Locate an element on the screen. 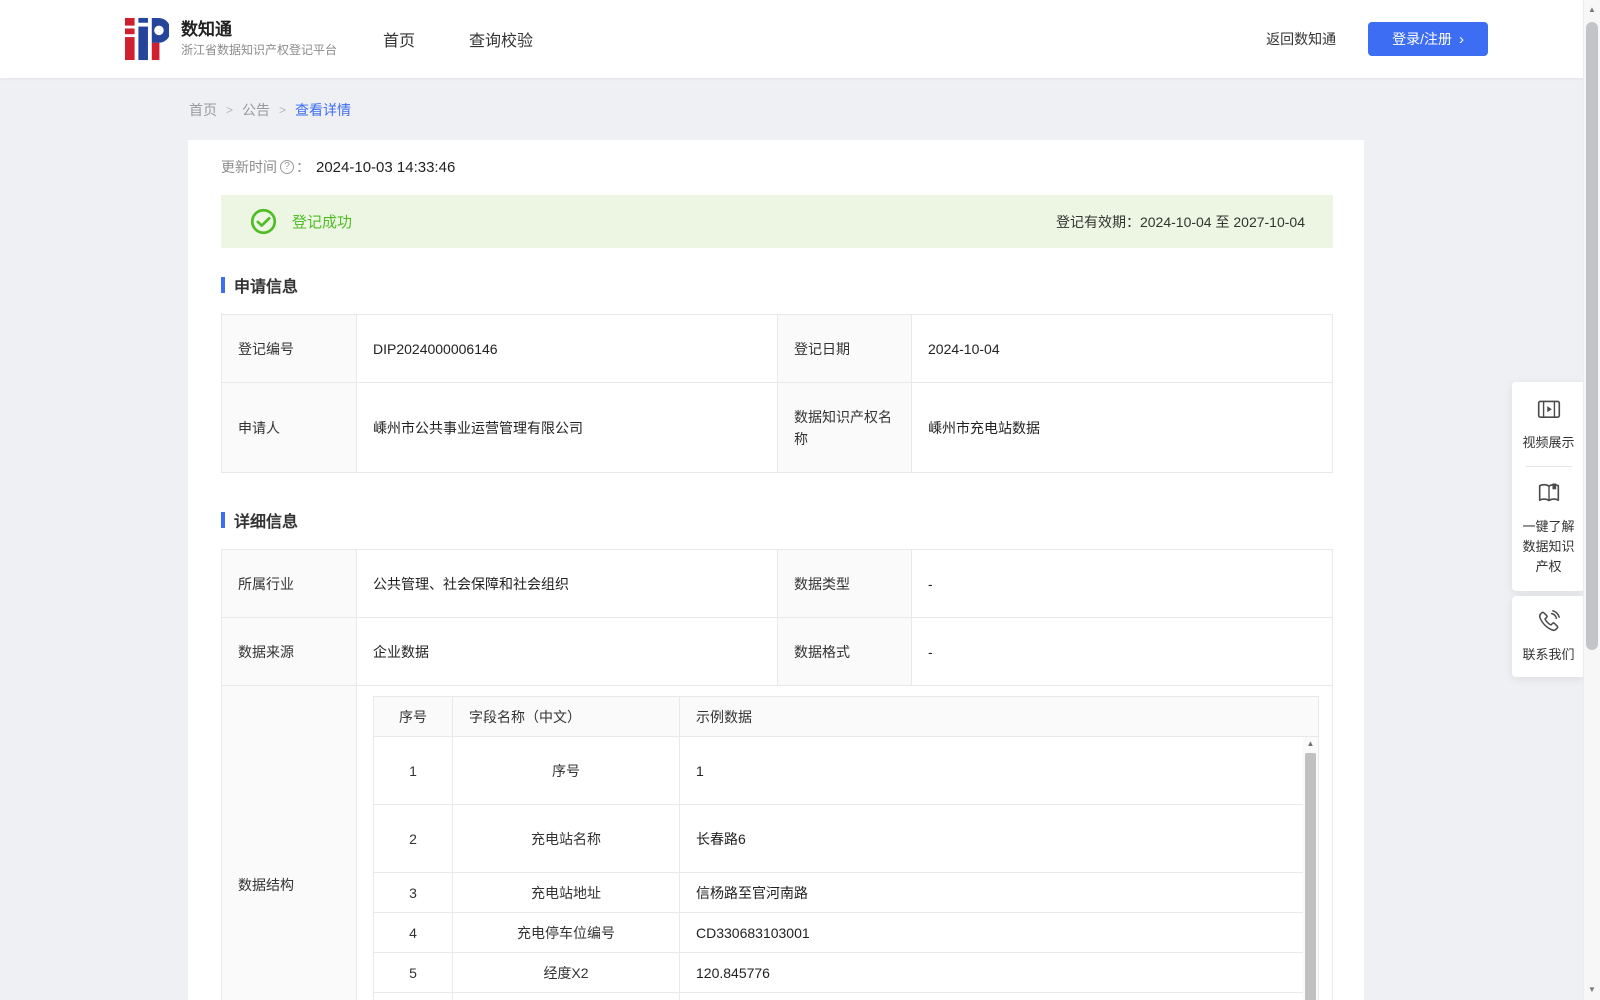 Image resolution: width=1600 pixels, height=1000 pixels. structure-row: 1 序号 1 is located at coordinates (846, 770).